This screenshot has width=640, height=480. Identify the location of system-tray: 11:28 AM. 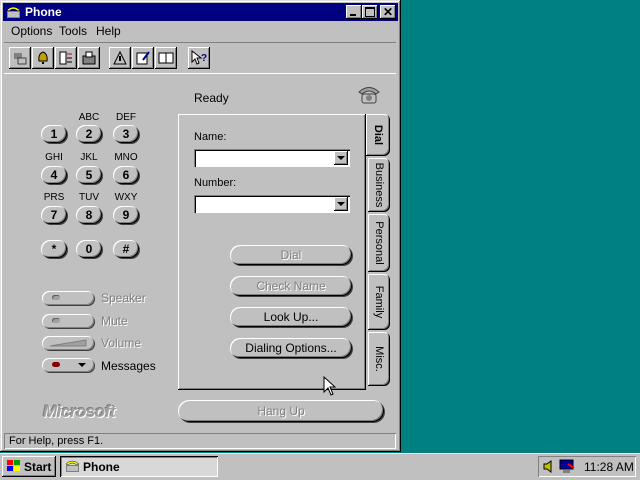
(587, 466).